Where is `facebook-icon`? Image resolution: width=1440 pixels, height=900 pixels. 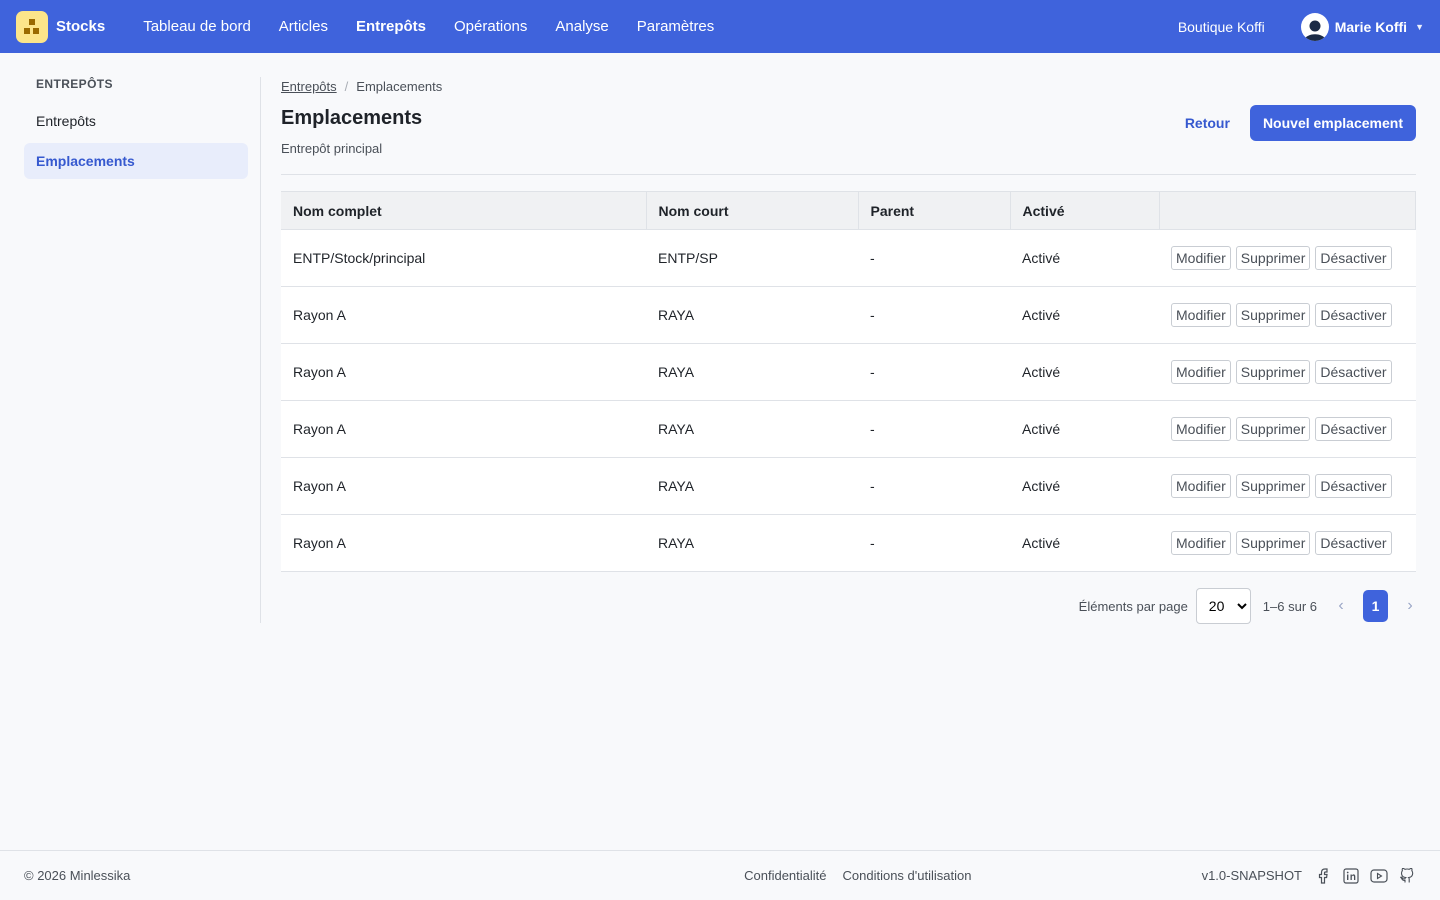
facebook-icon is located at coordinates (1323, 876).